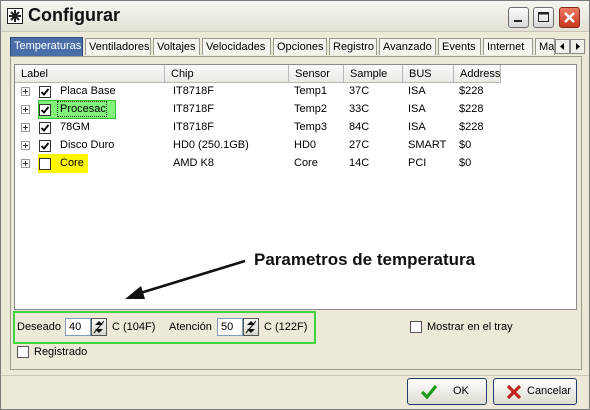  Describe the element at coordinates (353, 46) in the screenshot. I see `tab-registro: Registro` at that location.